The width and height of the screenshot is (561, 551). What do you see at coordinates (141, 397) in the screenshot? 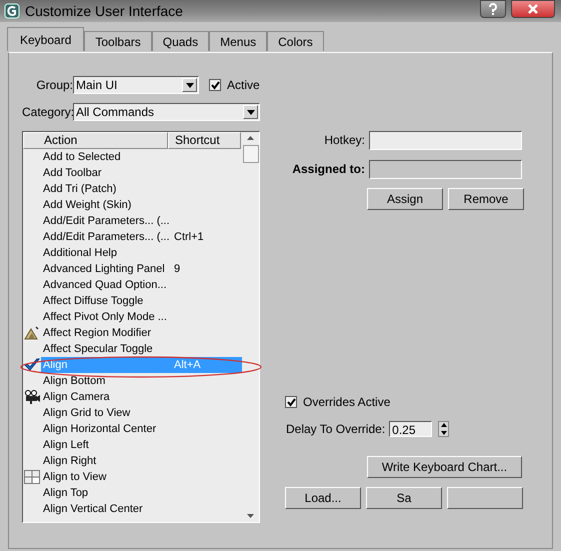
I see `action-row: Align Camera` at bounding box center [141, 397].